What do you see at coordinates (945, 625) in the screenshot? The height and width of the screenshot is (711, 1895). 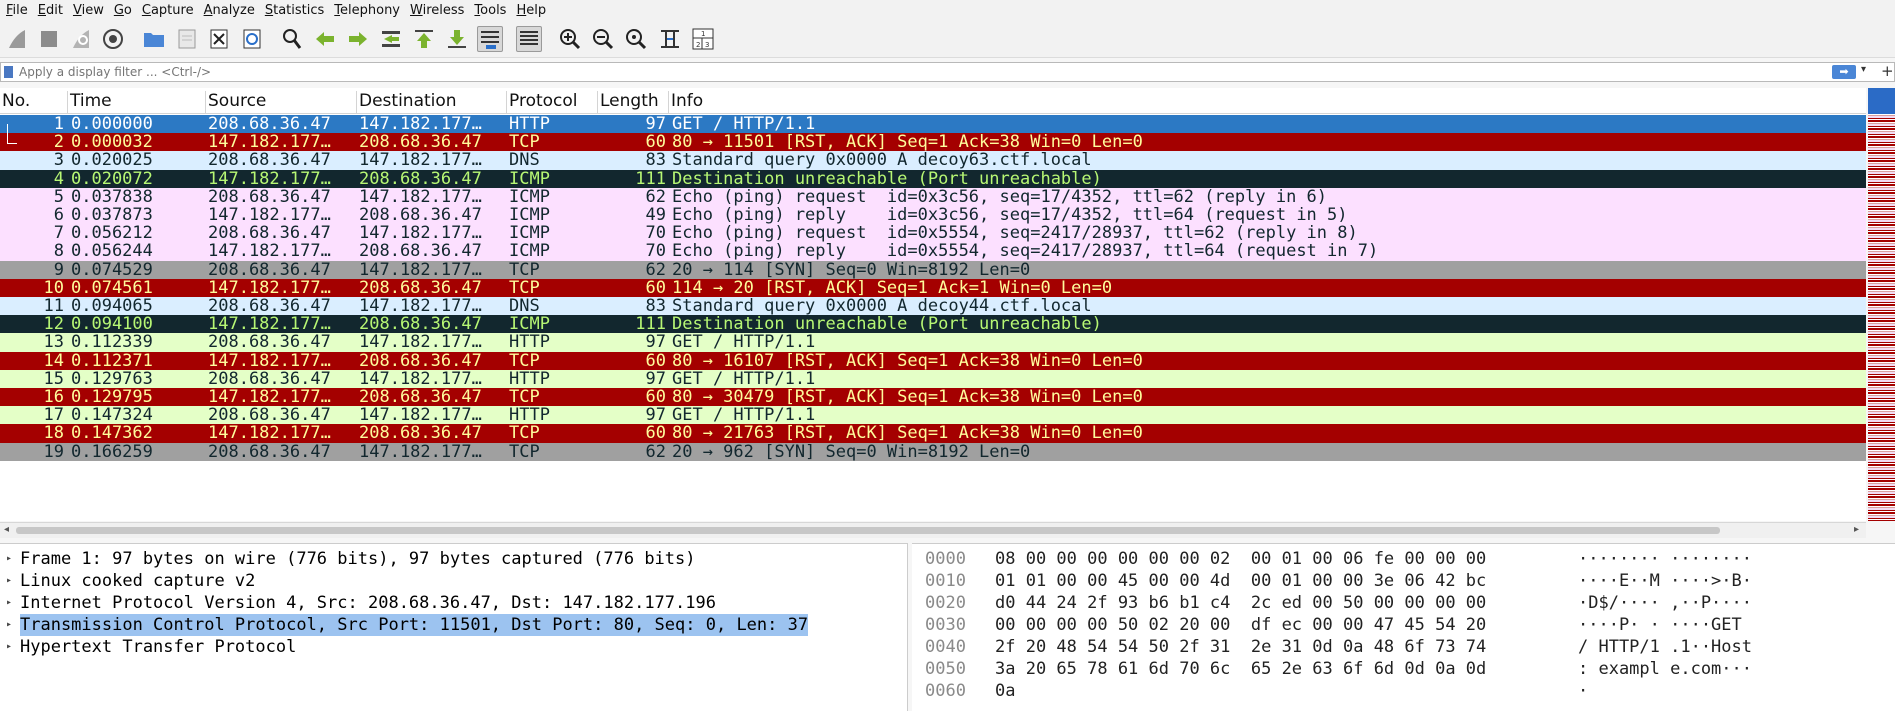 I see `bytes-offset: 0030` at bounding box center [945, 625].